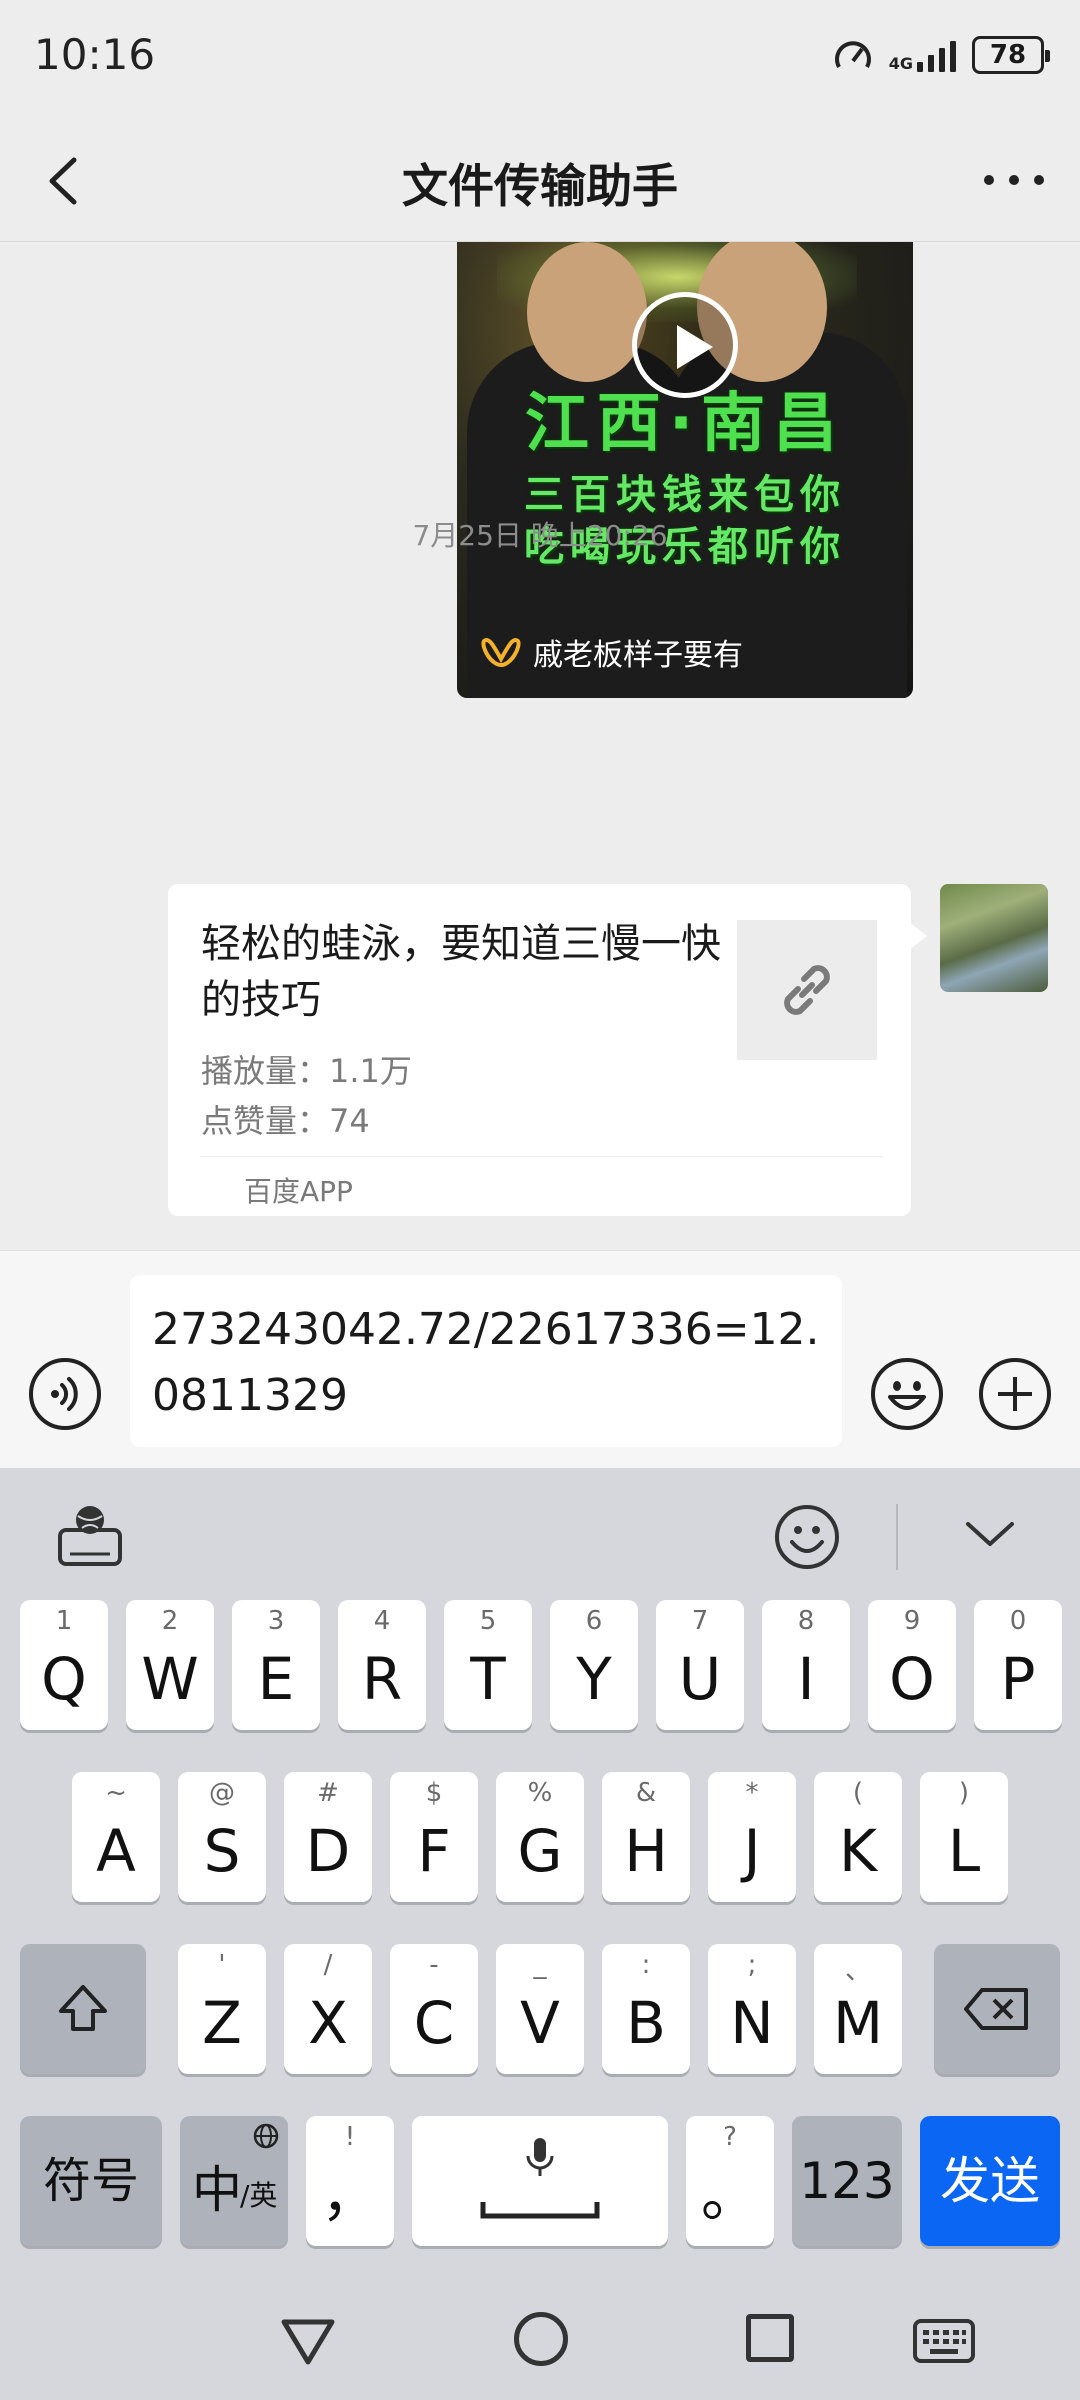  What do you see at coordinates (501, 653) in the screenshot?
I see `channels-icon` at bounding box center [501, 653].